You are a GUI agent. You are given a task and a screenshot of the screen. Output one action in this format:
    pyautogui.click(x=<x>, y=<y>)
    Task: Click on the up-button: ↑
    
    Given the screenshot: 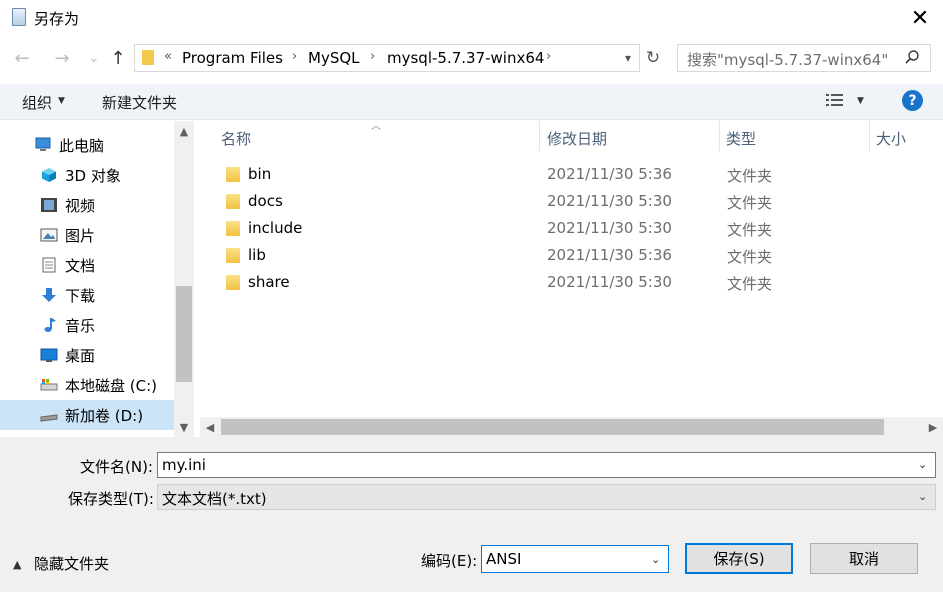 What is the action you would take?
    pyautogui.click(x=118, y=58)
    